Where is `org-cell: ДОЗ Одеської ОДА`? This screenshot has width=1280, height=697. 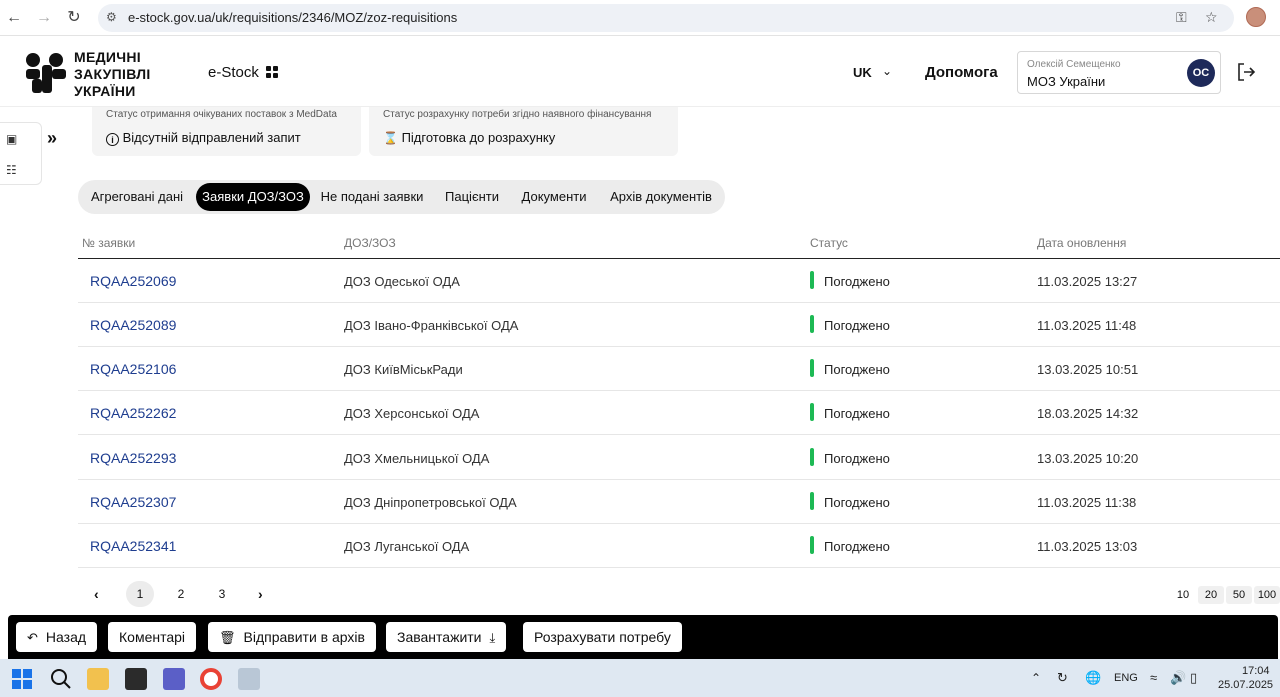 org-cell: ДОЗ Одеської ОДА is located at coordinates (402, 281).